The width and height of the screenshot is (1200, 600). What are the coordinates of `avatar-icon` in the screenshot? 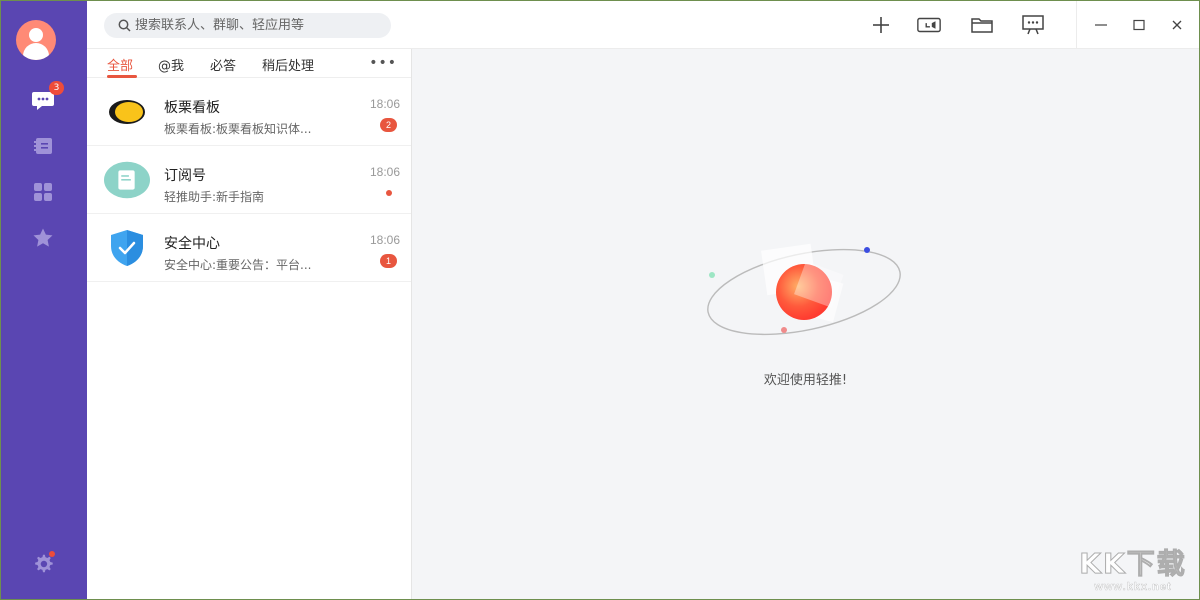 It's located at (36, 40).